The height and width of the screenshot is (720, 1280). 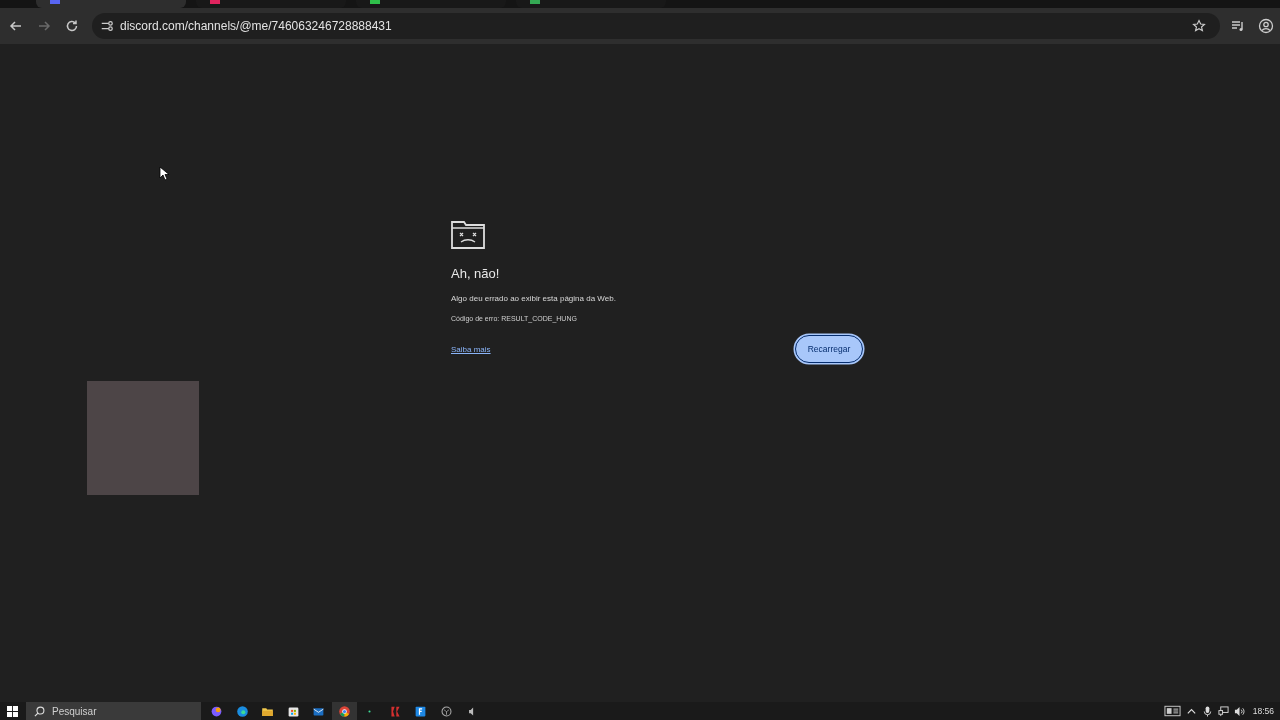 I want to click on letter-f-app-icon, so click(x=421, y=711).